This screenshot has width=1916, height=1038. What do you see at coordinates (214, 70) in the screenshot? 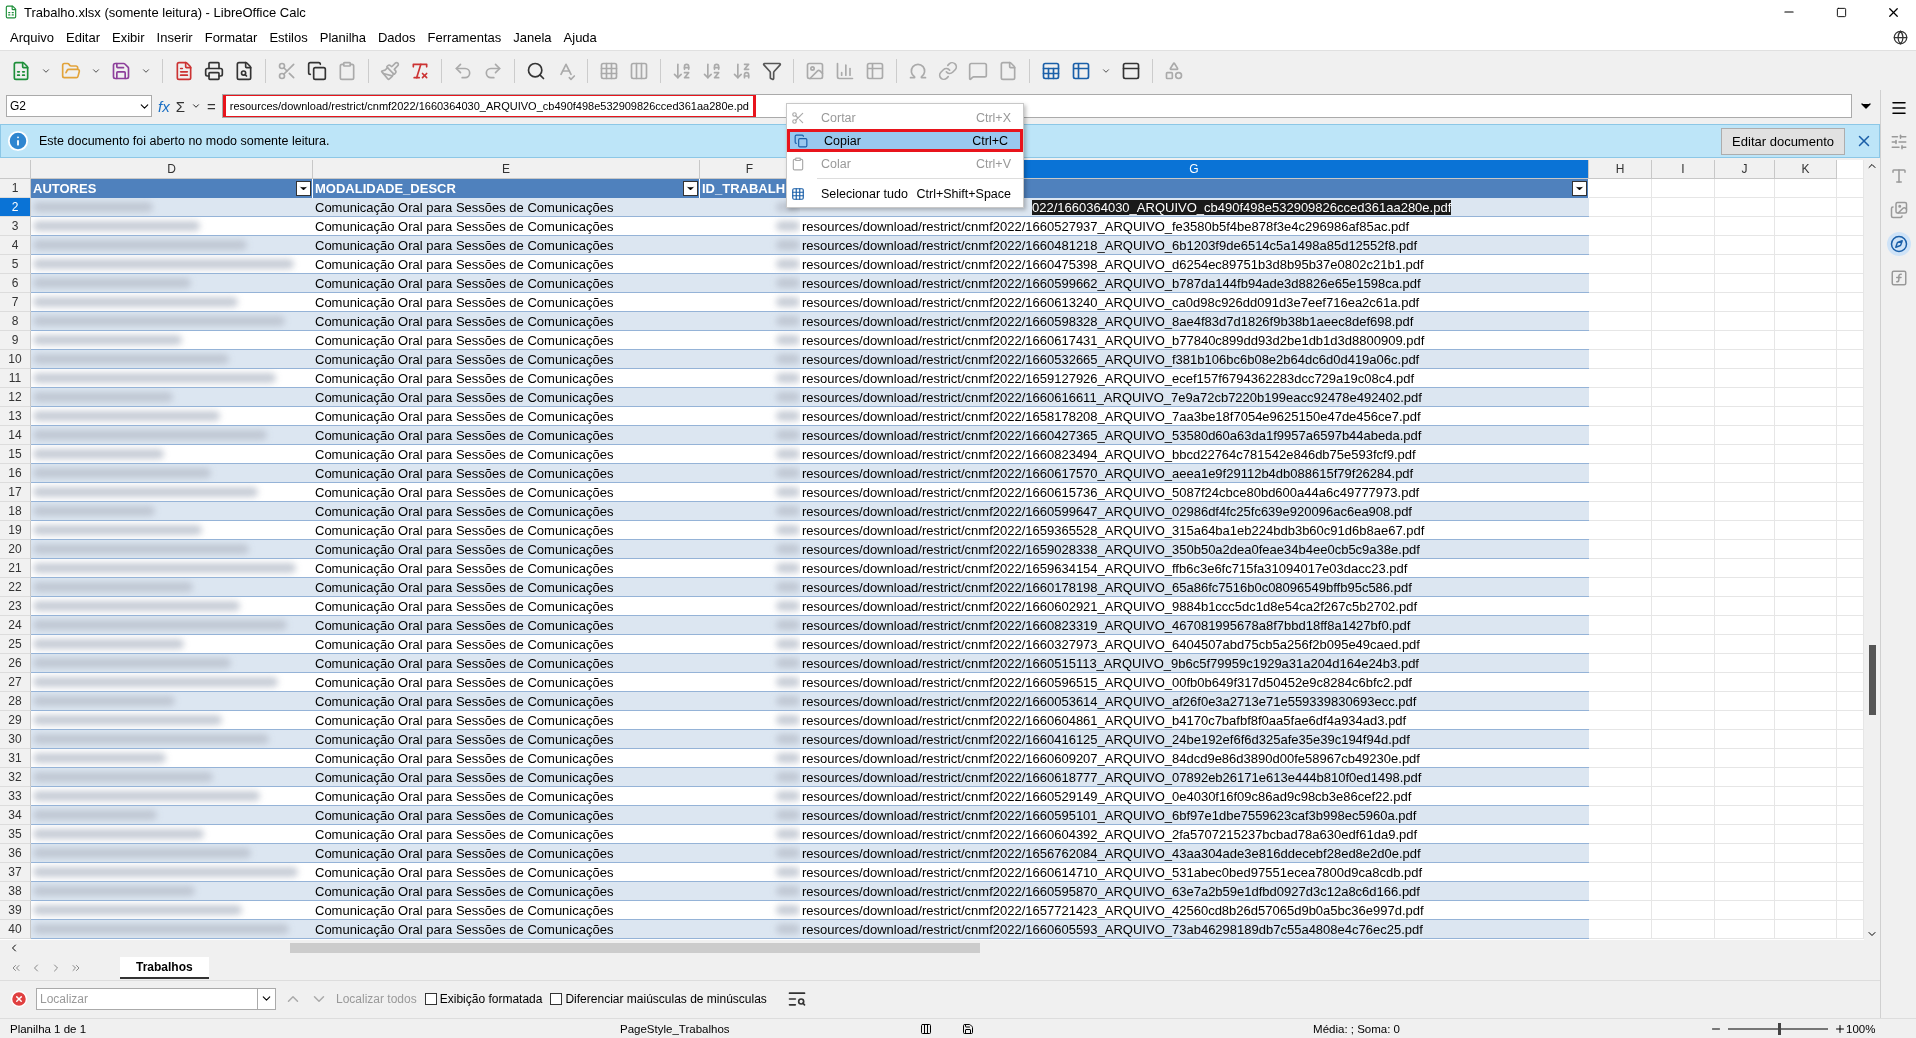
I see `printer-icon` at bounding box center [214, 70].